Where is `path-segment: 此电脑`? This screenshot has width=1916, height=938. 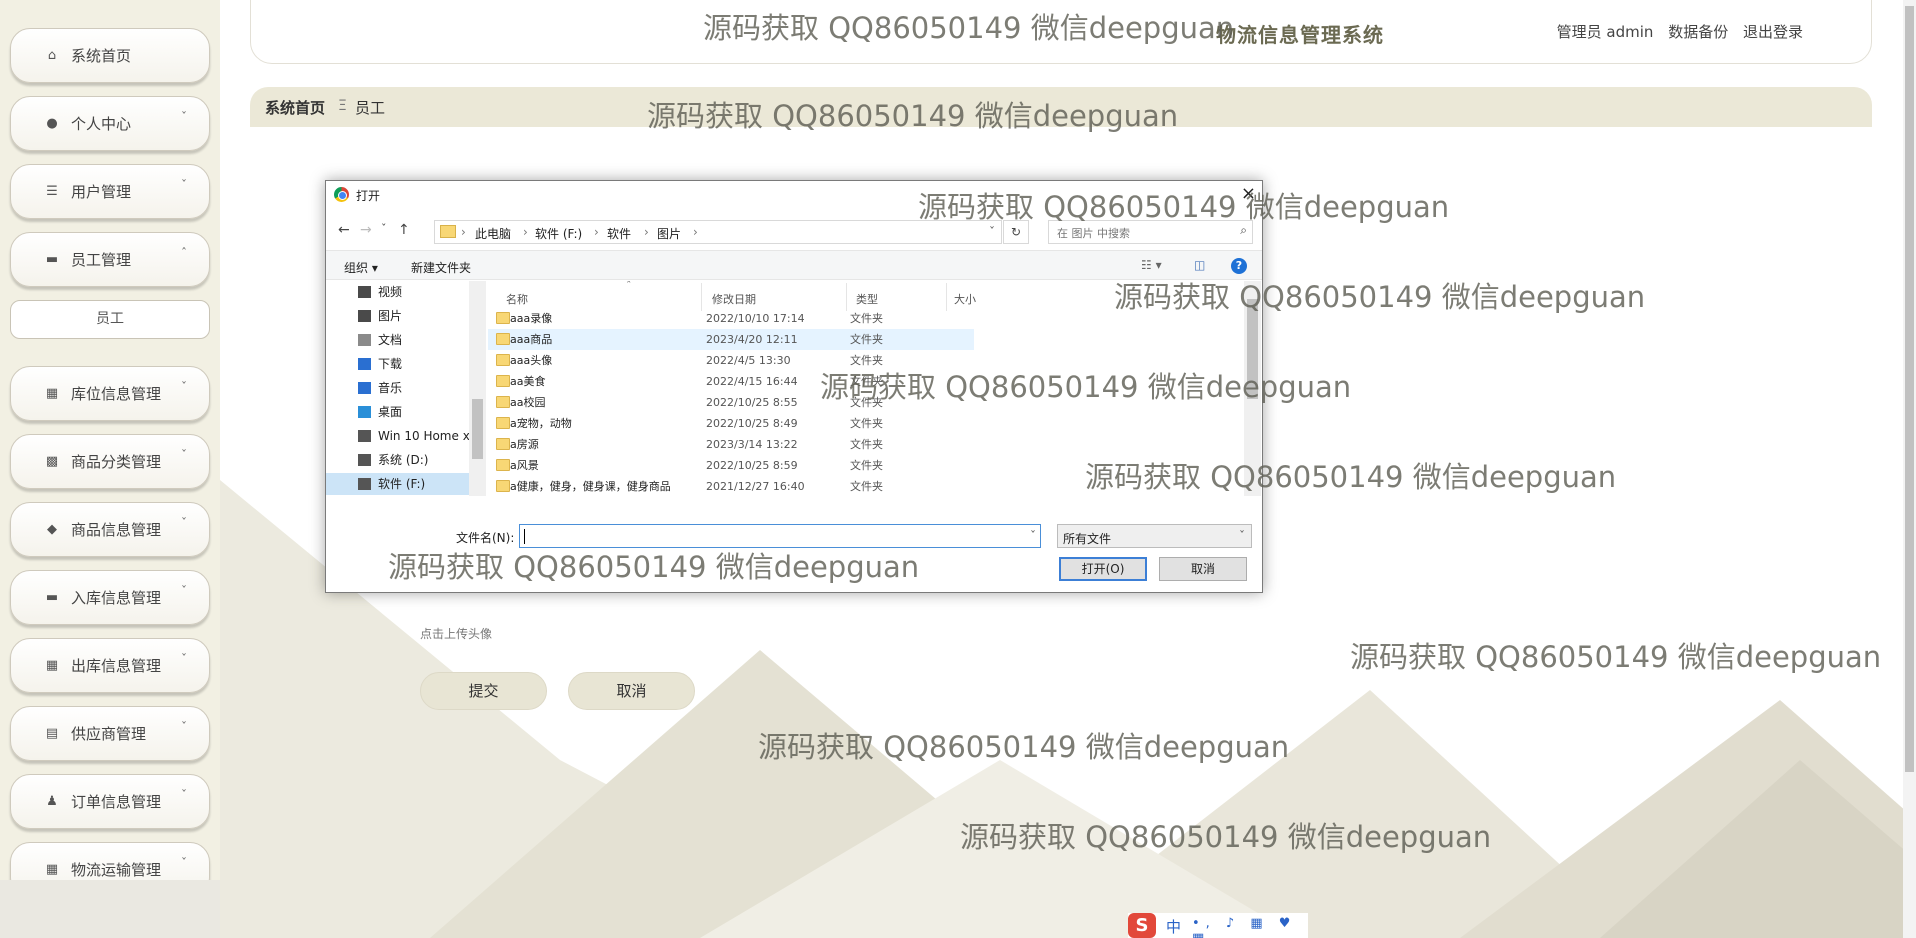 path-segment: 此电脑 is located at coordinates (493, 233).